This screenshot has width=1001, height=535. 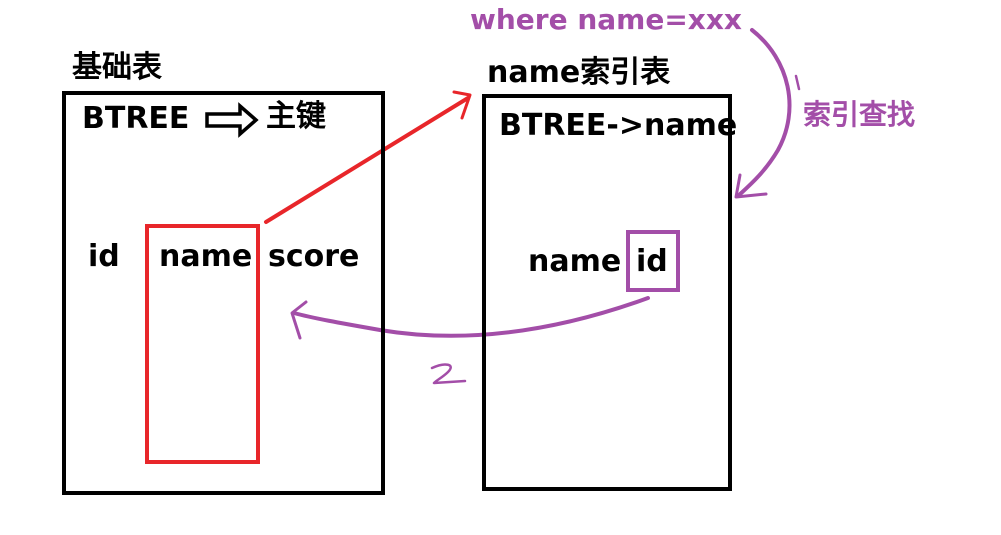 What do you see at coordinates (618, 125) in the screenshot?
I see `index-table-btree: BTREE->name` at bounding box center [618, 125].